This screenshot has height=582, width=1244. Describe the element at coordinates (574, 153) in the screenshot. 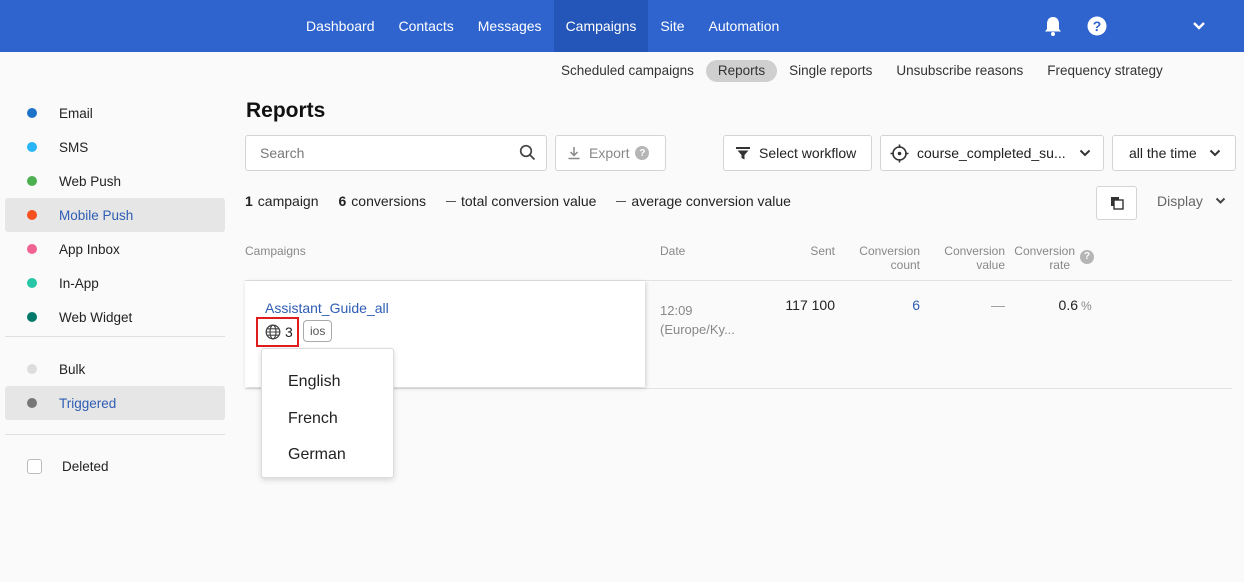

I see `download-icon` at that location.